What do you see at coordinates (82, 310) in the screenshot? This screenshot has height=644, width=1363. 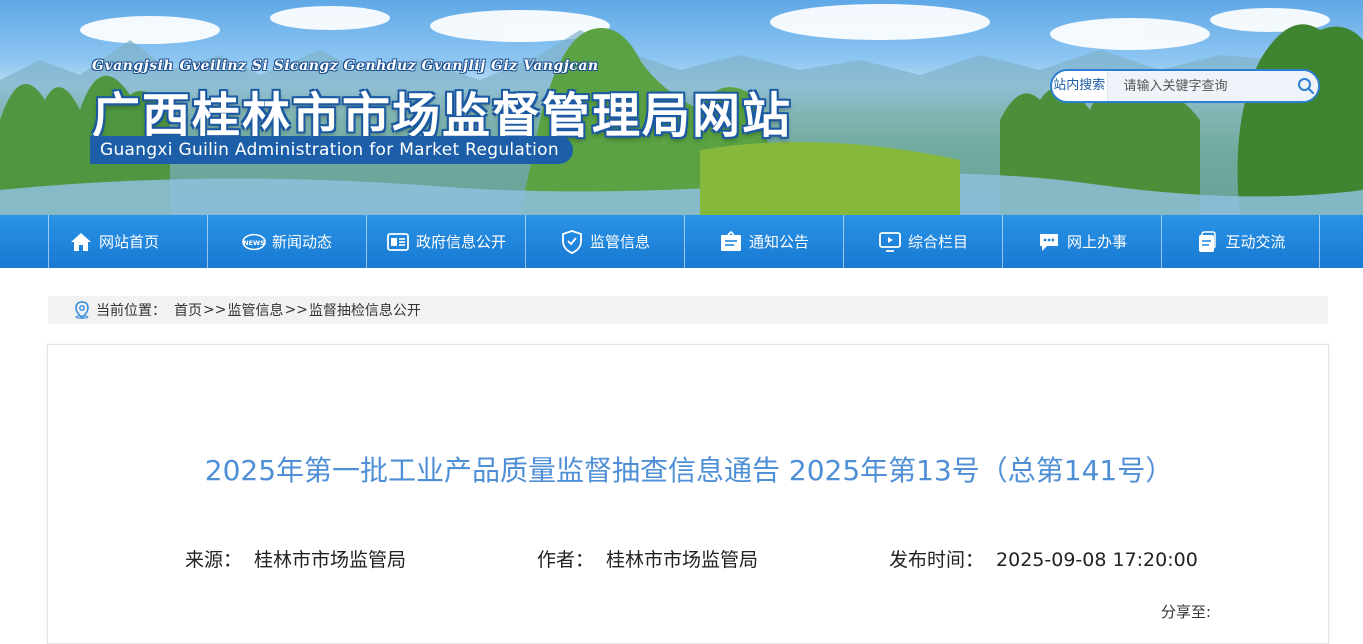 I see `location-icon` at bounding box center [82, 310].